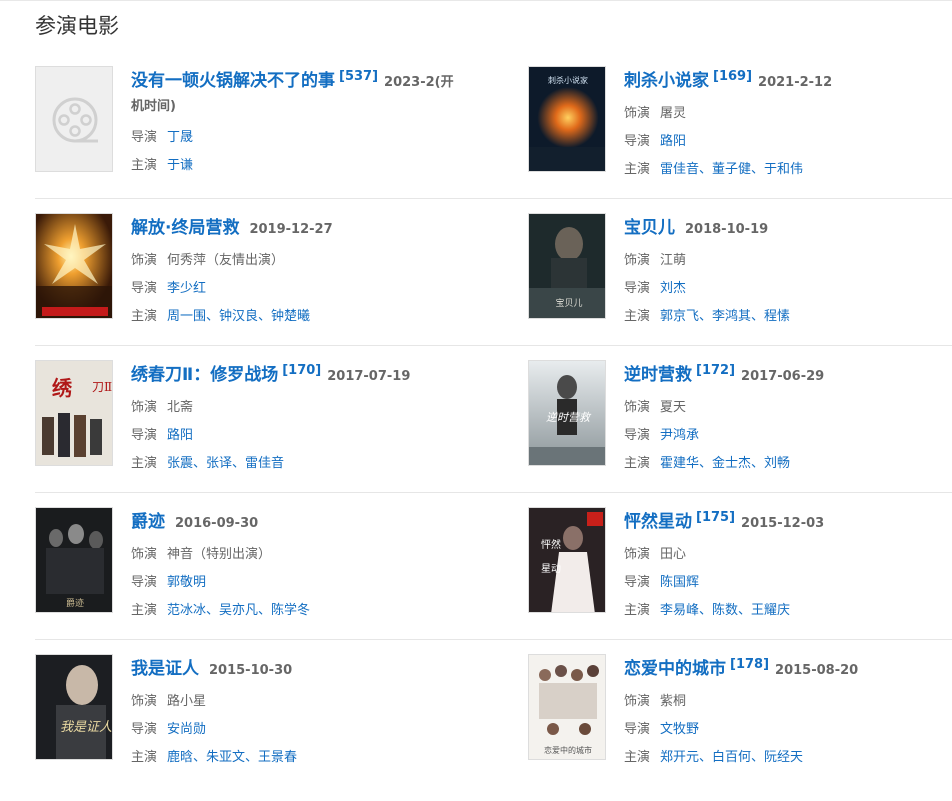 This screenshot has height=801, width=952. What do you see at coordinates (725, 463) in the screenshot?
I see `cast-links: 霍建华、金士杰、刘畅` at bounding box center [725, 463].